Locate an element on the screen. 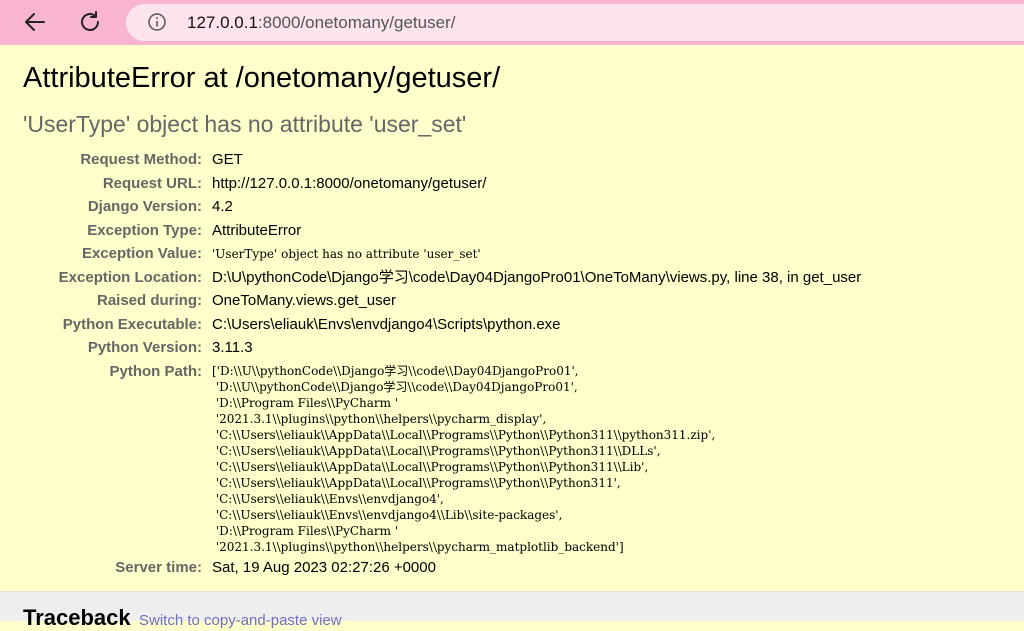 This screenshot has width=1024, height=631. back-button is located at coordinates (35, 22).